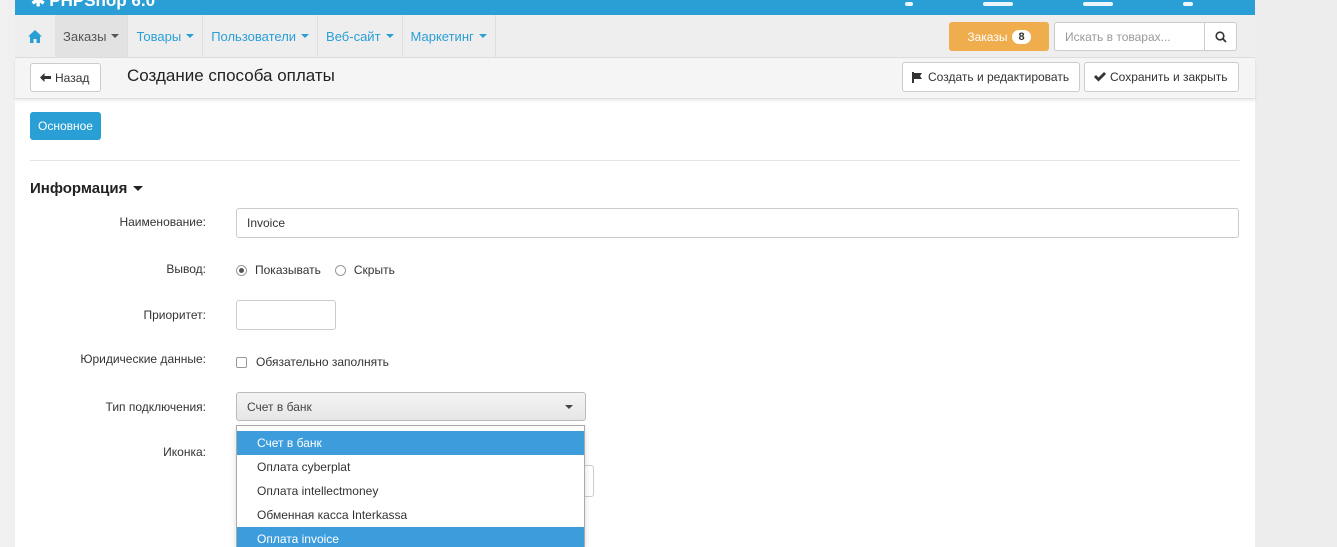  What do you see at coordinates (1161, 77) in the screenshot?
I see `save-close-button: Сохранить и закрыть` at bounding box center [1161, 77].